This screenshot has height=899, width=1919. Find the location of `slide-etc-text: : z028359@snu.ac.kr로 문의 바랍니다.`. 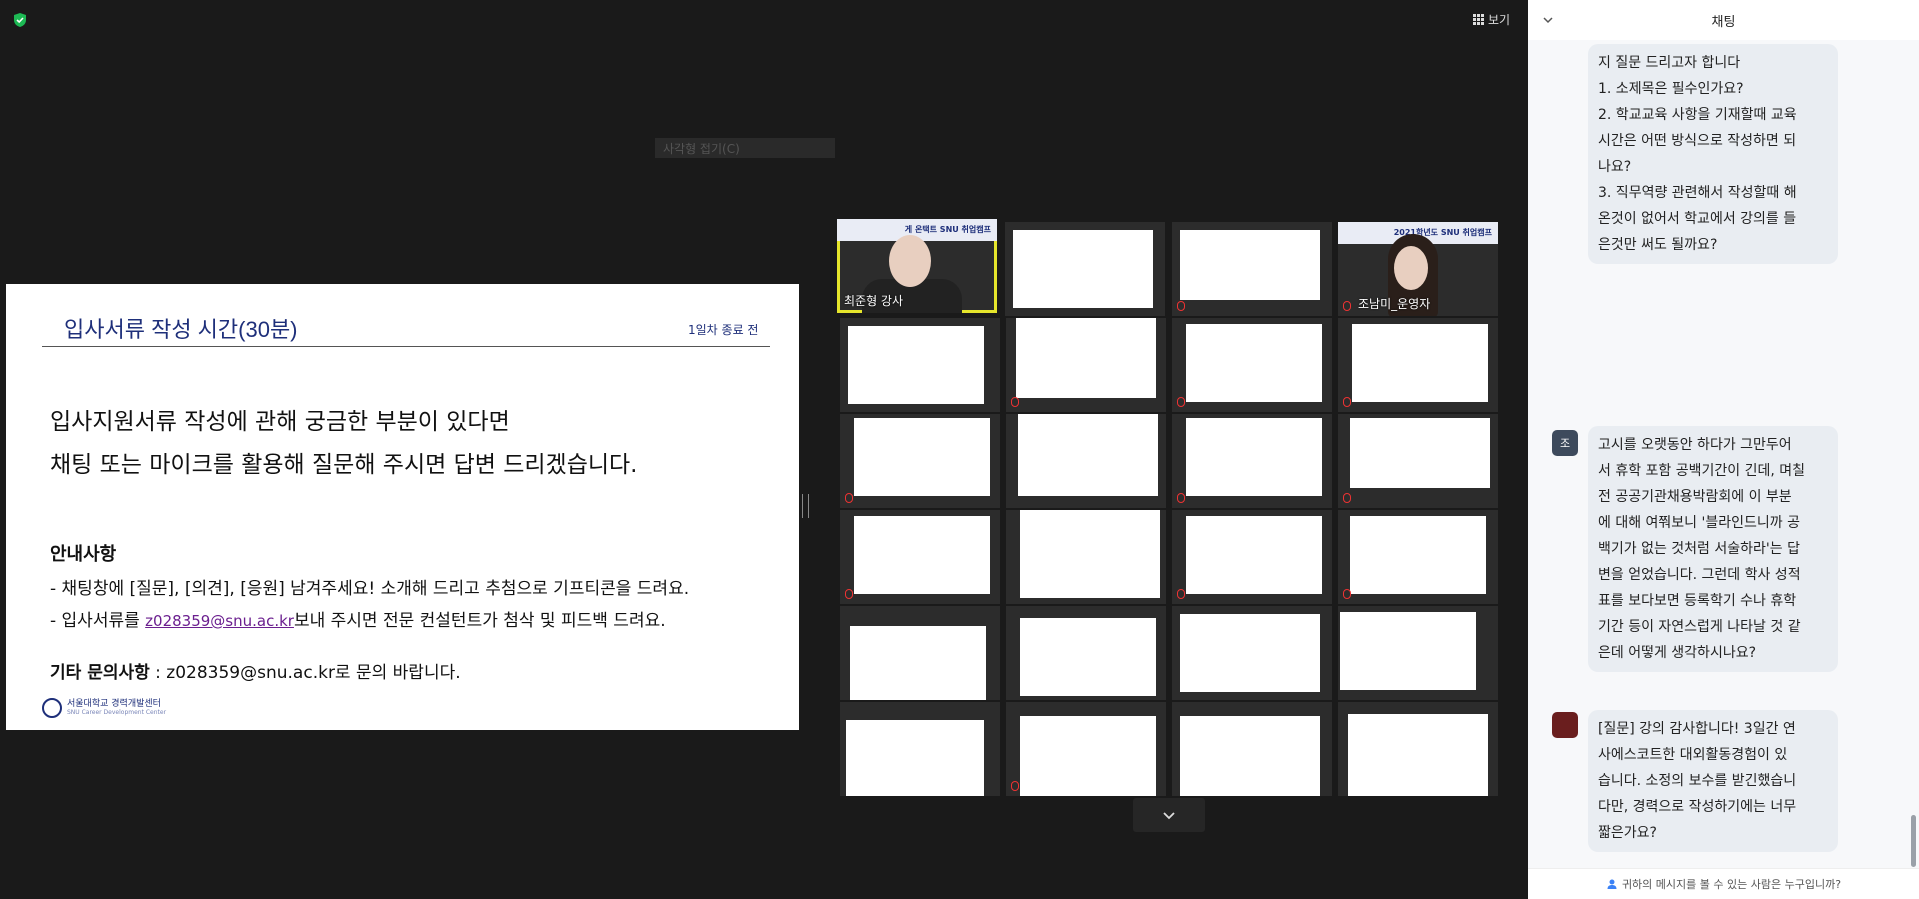

slide-etc-text: : z028359@snu.ac.kr로 문의 바랍니다. is located at coordinates (305, 673).